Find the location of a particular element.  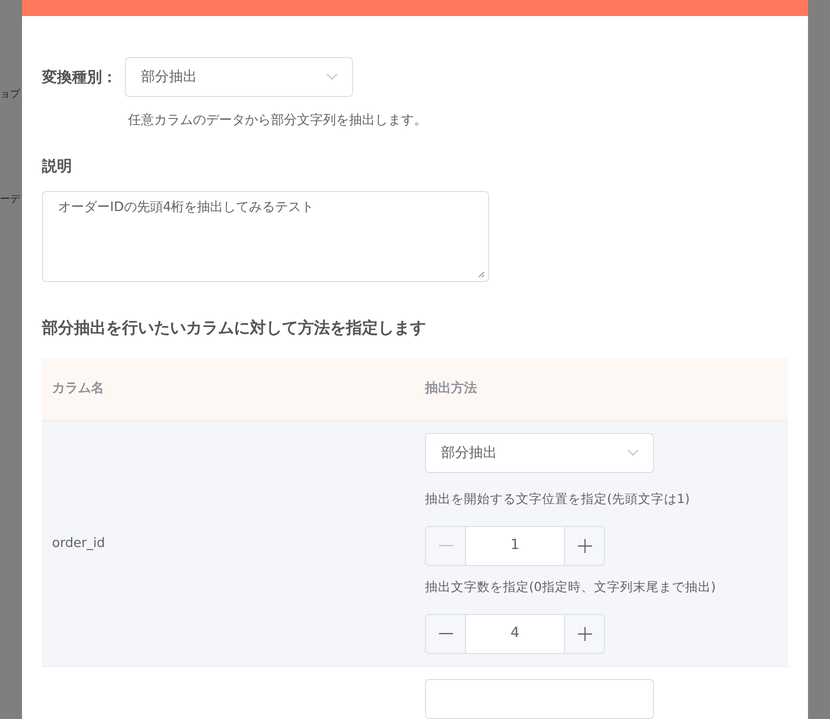

section-heading: 部分抽出を行いたいカラムに対して方法を指定します is located at coordinates (234, 328).